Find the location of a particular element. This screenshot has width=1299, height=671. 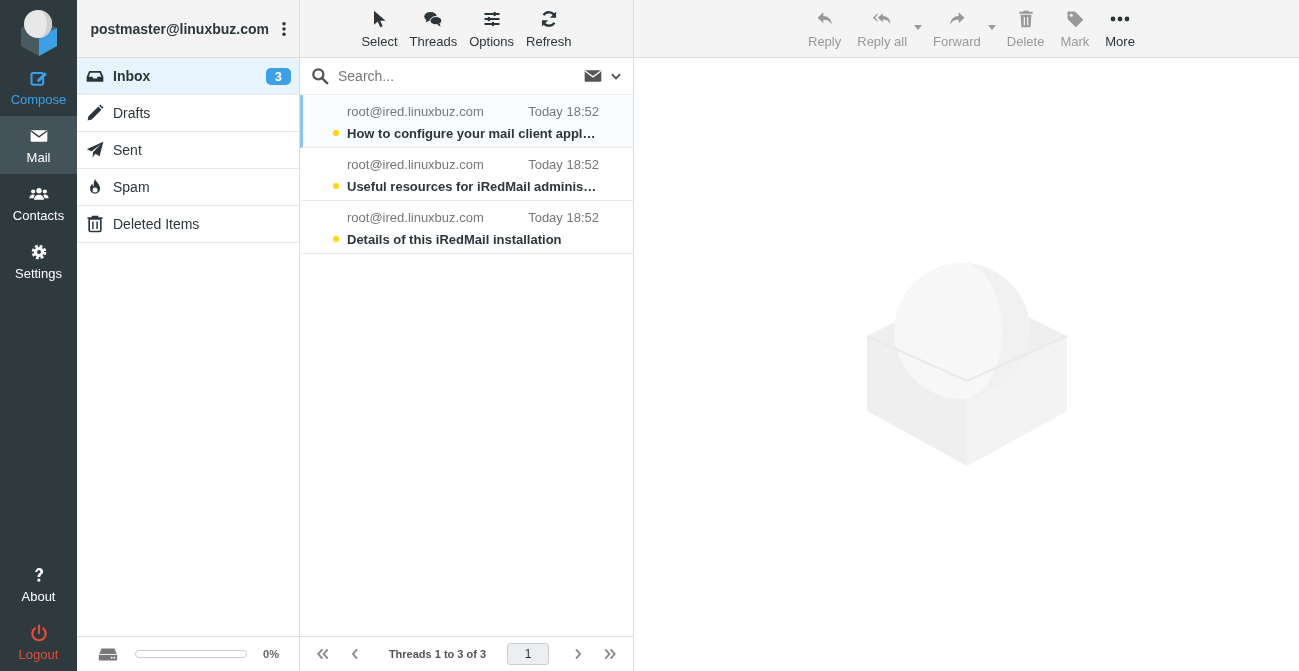

options-button: Options is located at coordinates (492, 29).